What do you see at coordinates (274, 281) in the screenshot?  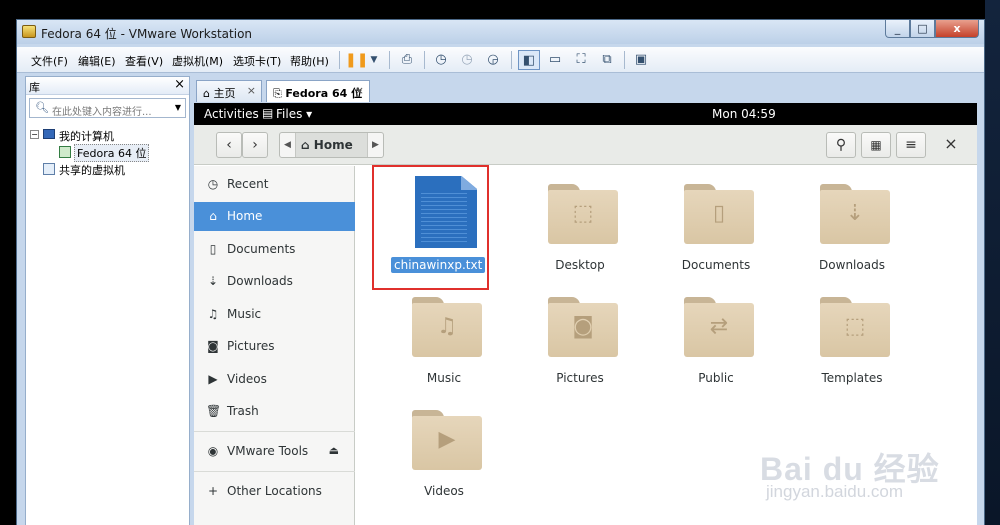 I see `sidebar-item-downloads: ⇣ Downloads` at bounding box center [274, 281].